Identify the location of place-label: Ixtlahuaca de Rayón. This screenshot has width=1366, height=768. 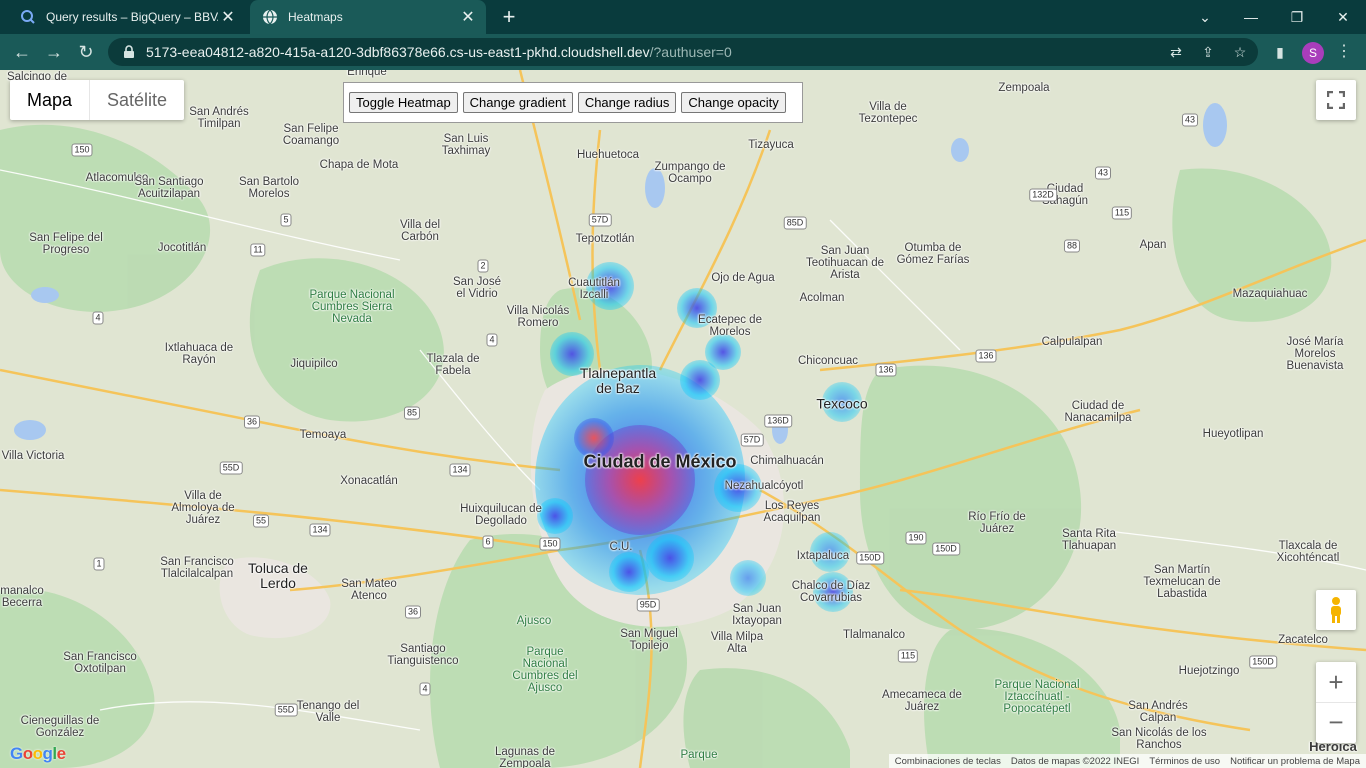
(199, 354).